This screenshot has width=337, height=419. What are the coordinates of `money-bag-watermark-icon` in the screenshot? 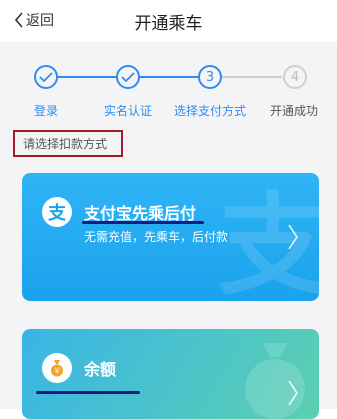 It's located at (275, 381).